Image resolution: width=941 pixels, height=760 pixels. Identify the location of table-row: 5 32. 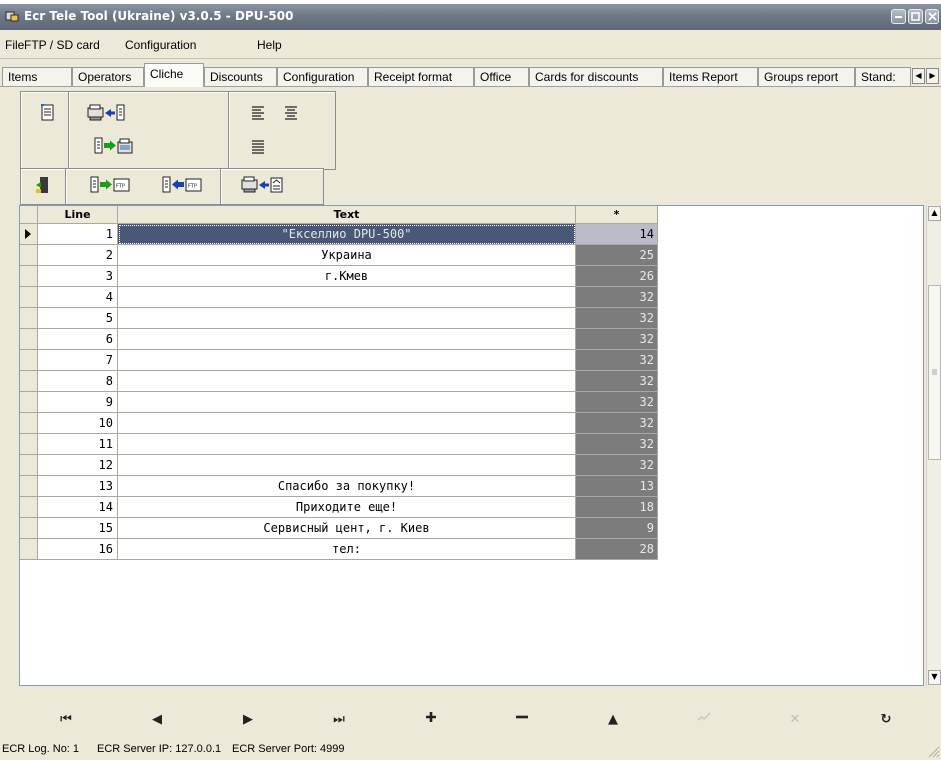
(471, 318).